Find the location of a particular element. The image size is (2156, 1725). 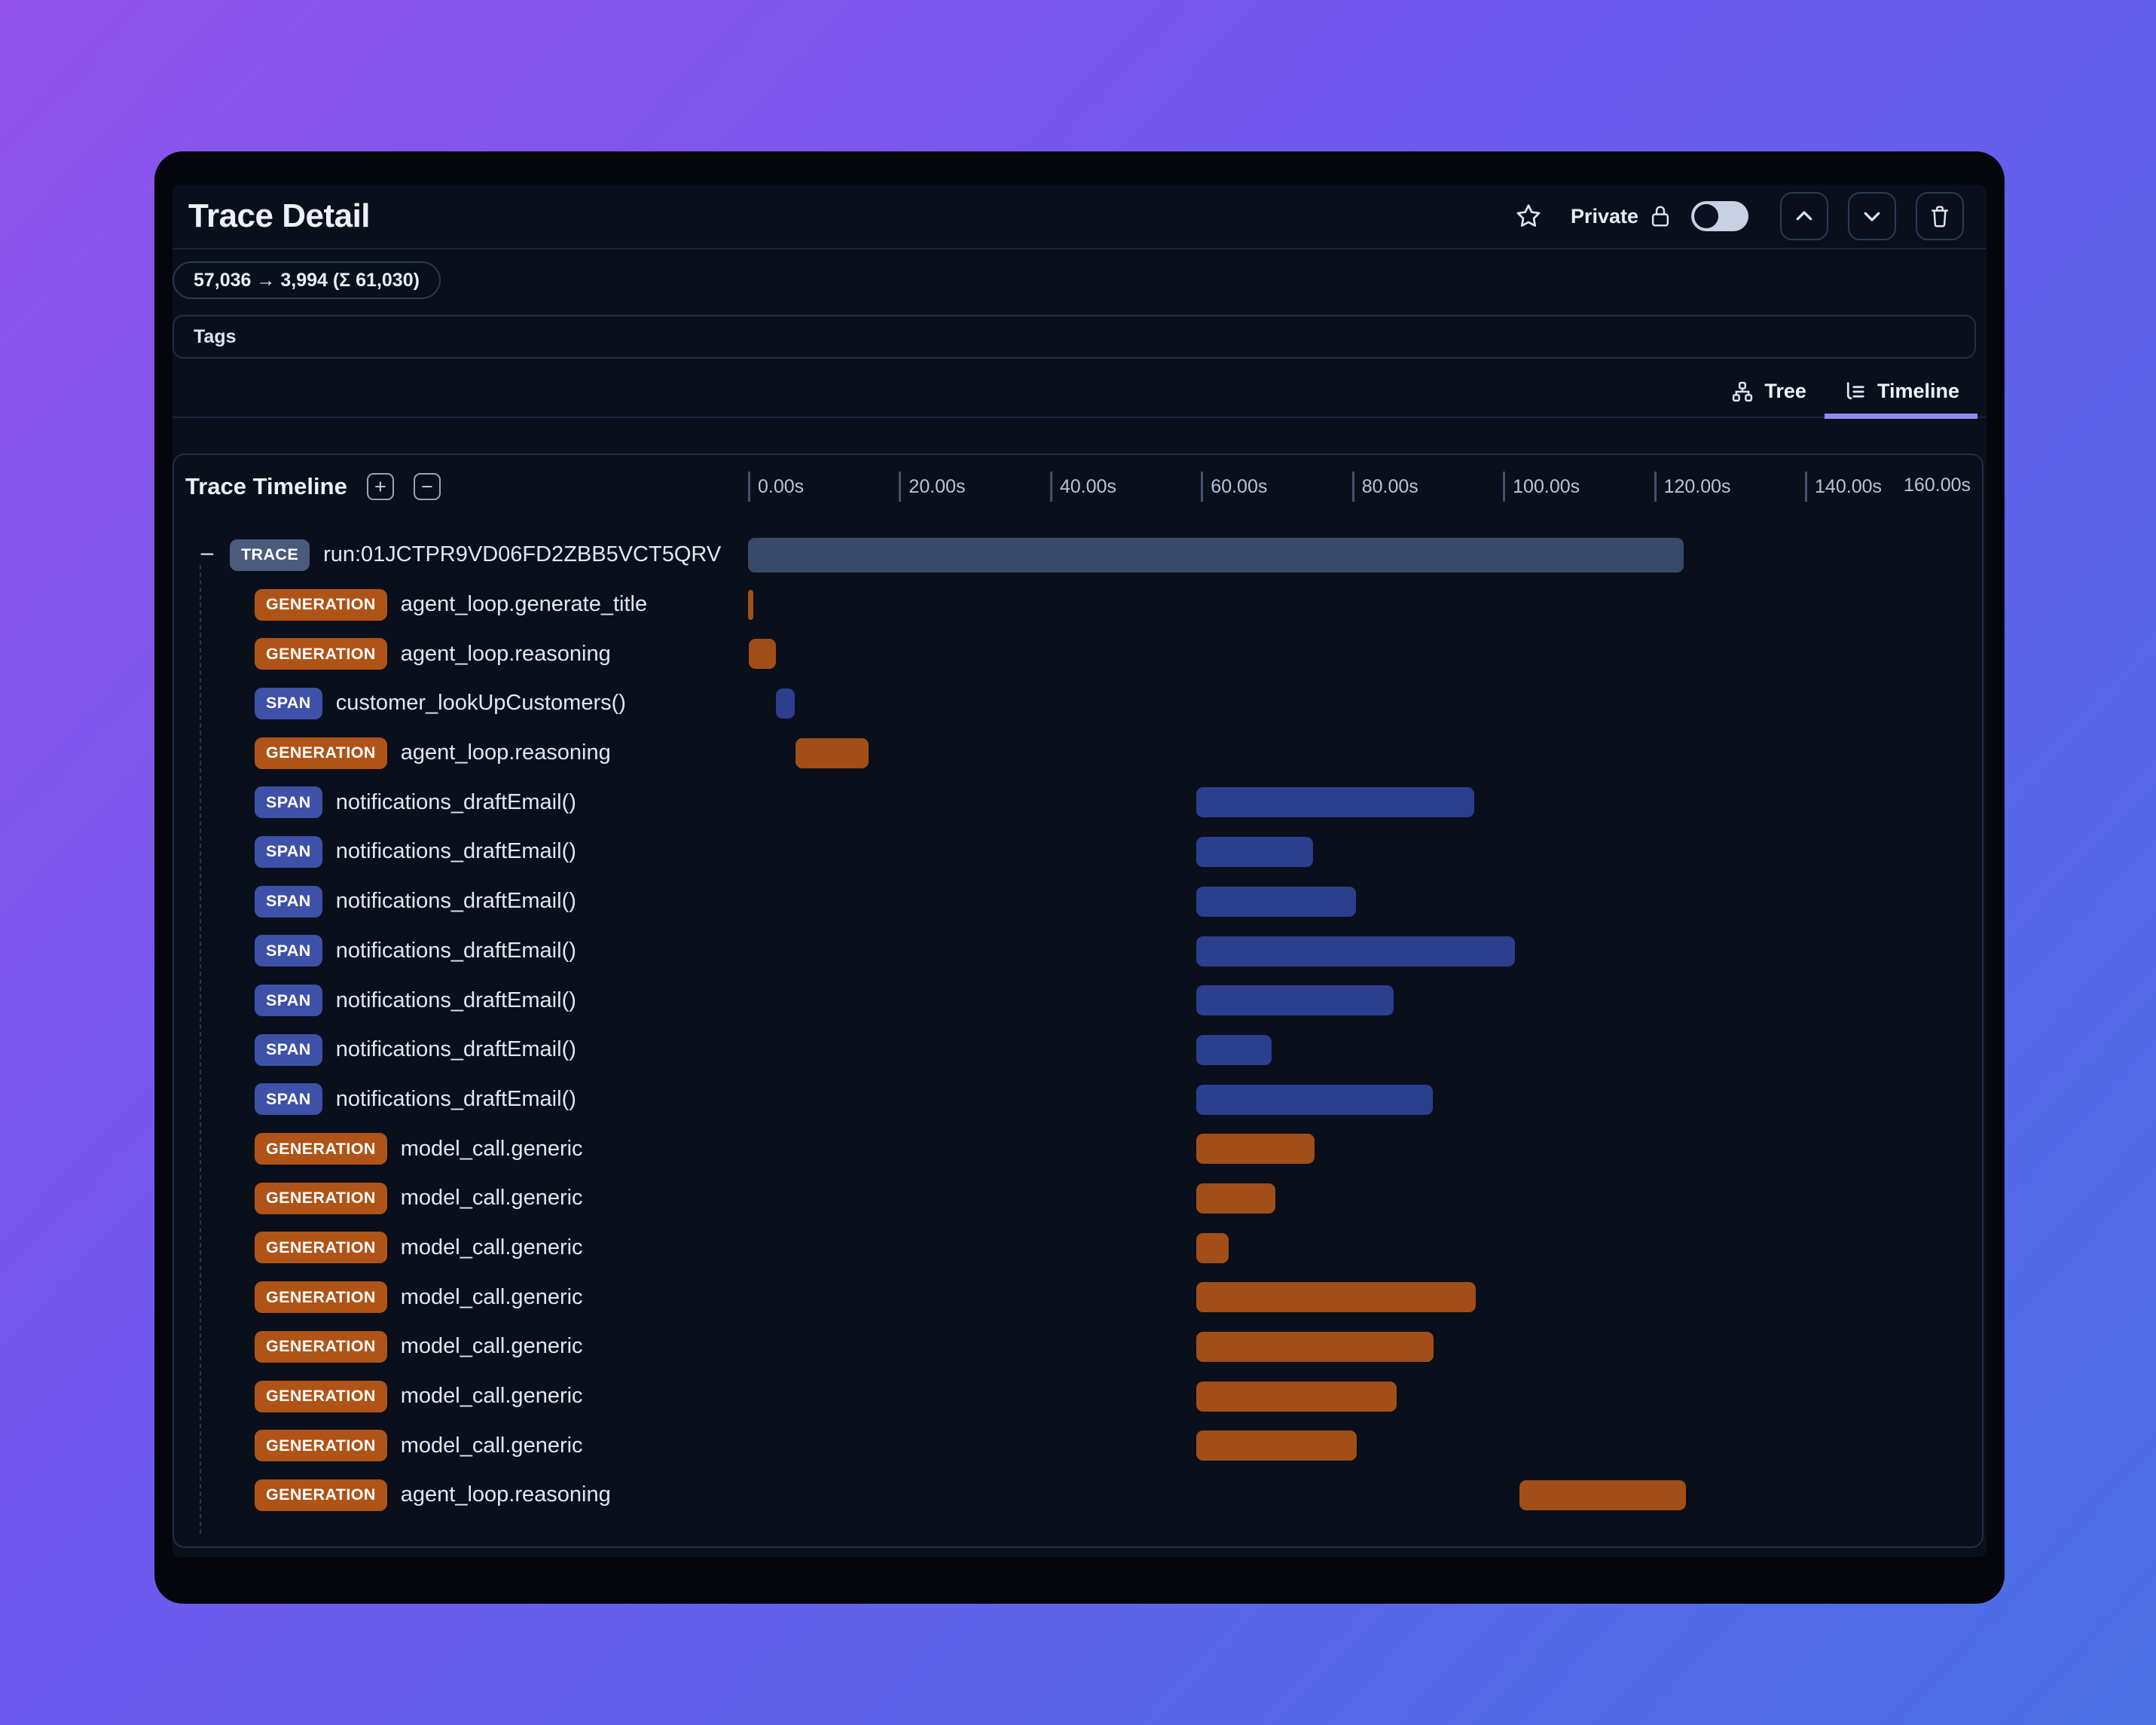

token-usage-badge: 57,036 → 3,994 (Σ 61,030) is located at coordinates (307, 280).